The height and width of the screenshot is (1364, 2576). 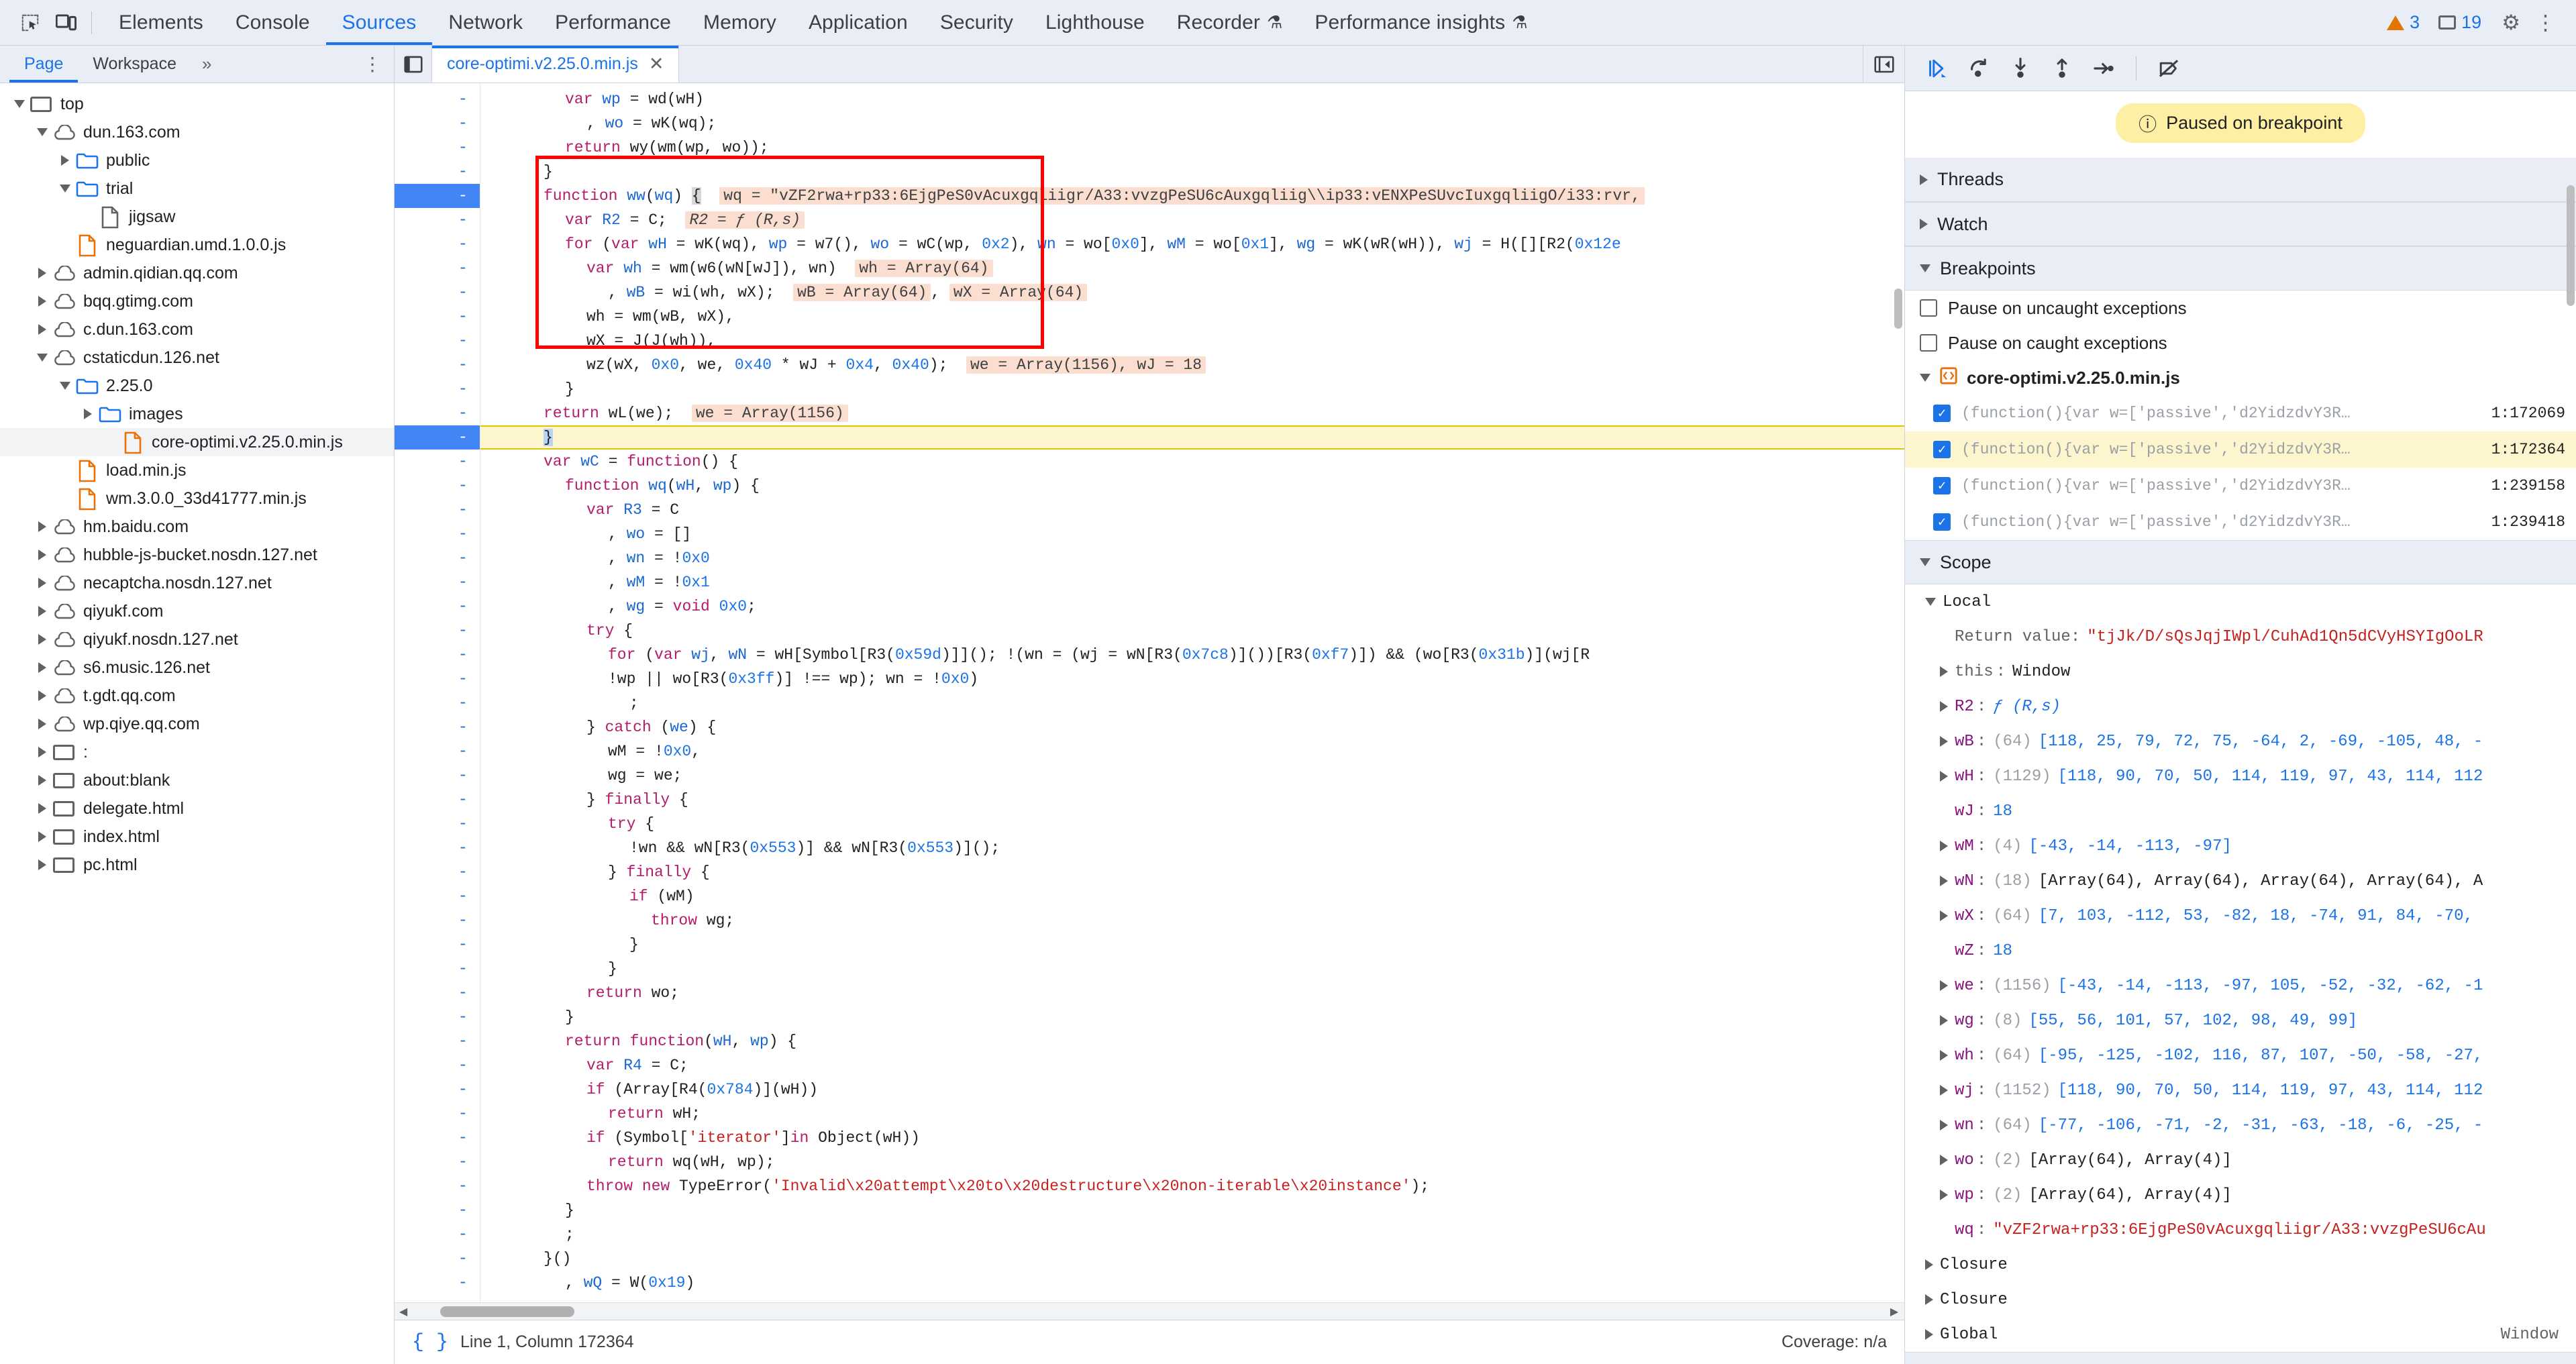 What do you see at coordinates (197, 329) in the screenshot?
I see `tree-item: c.dun.163.com` at bounding box center [197, 329].